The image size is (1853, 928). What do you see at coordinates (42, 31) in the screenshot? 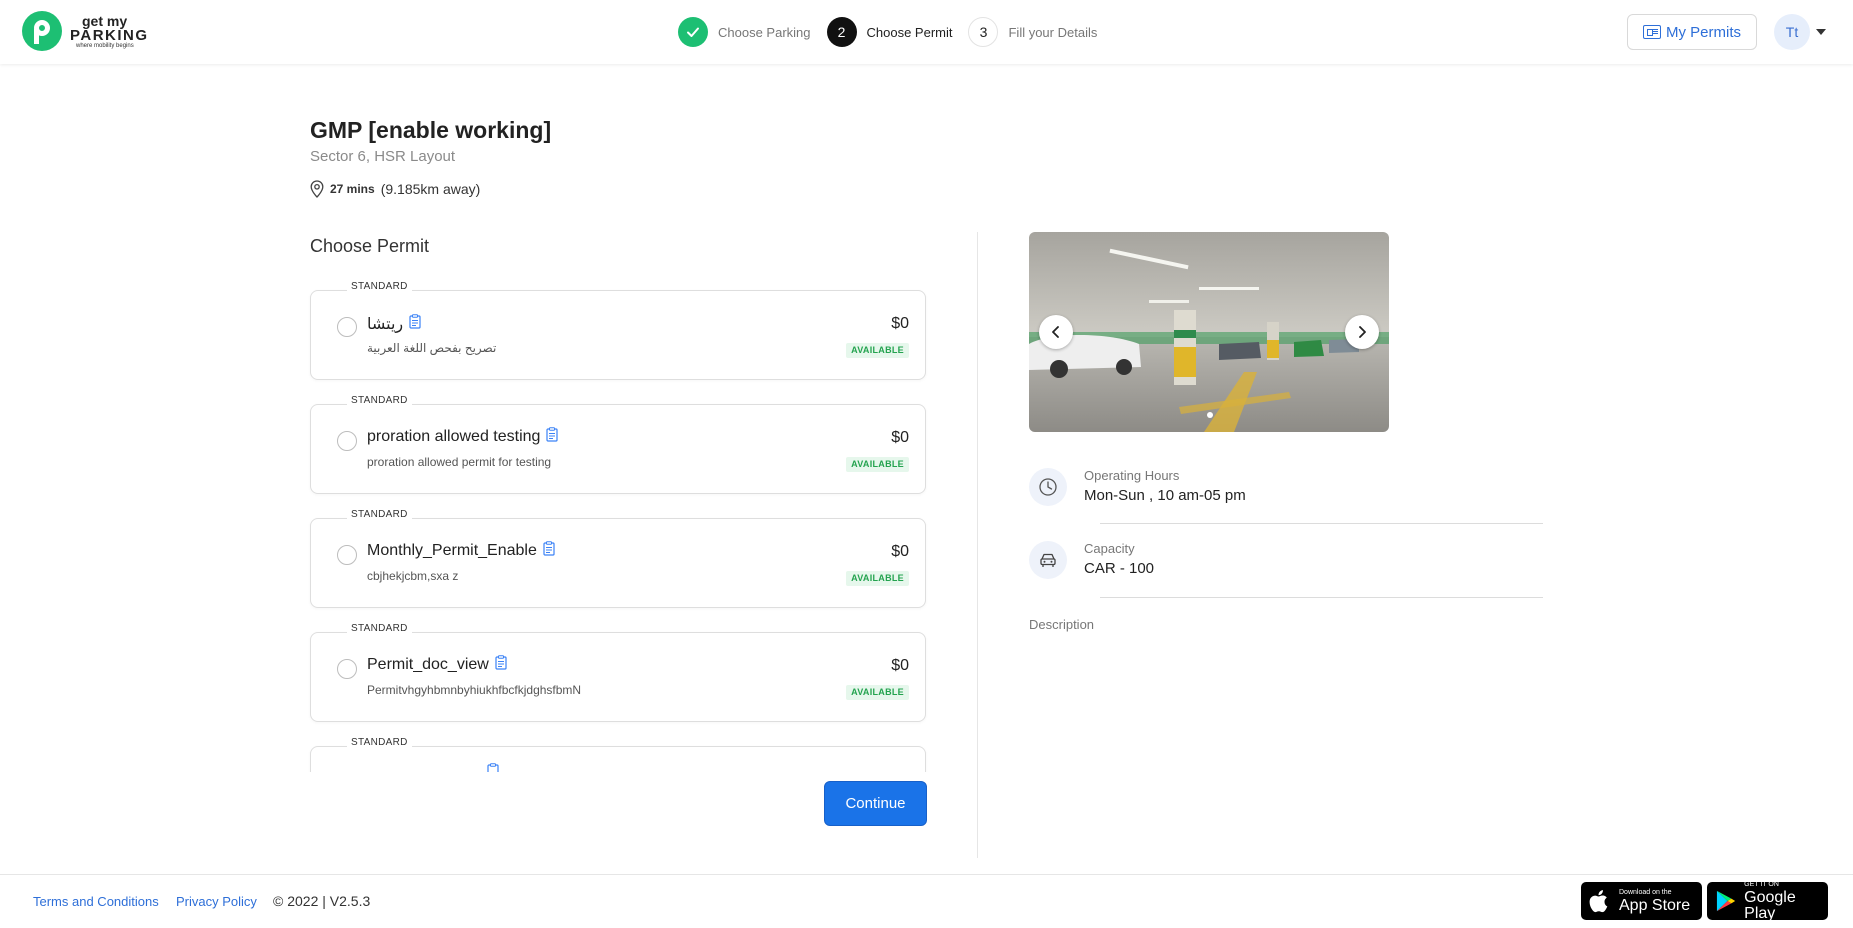
I see `parking-logo-icon` at bounding box center [42, 31].